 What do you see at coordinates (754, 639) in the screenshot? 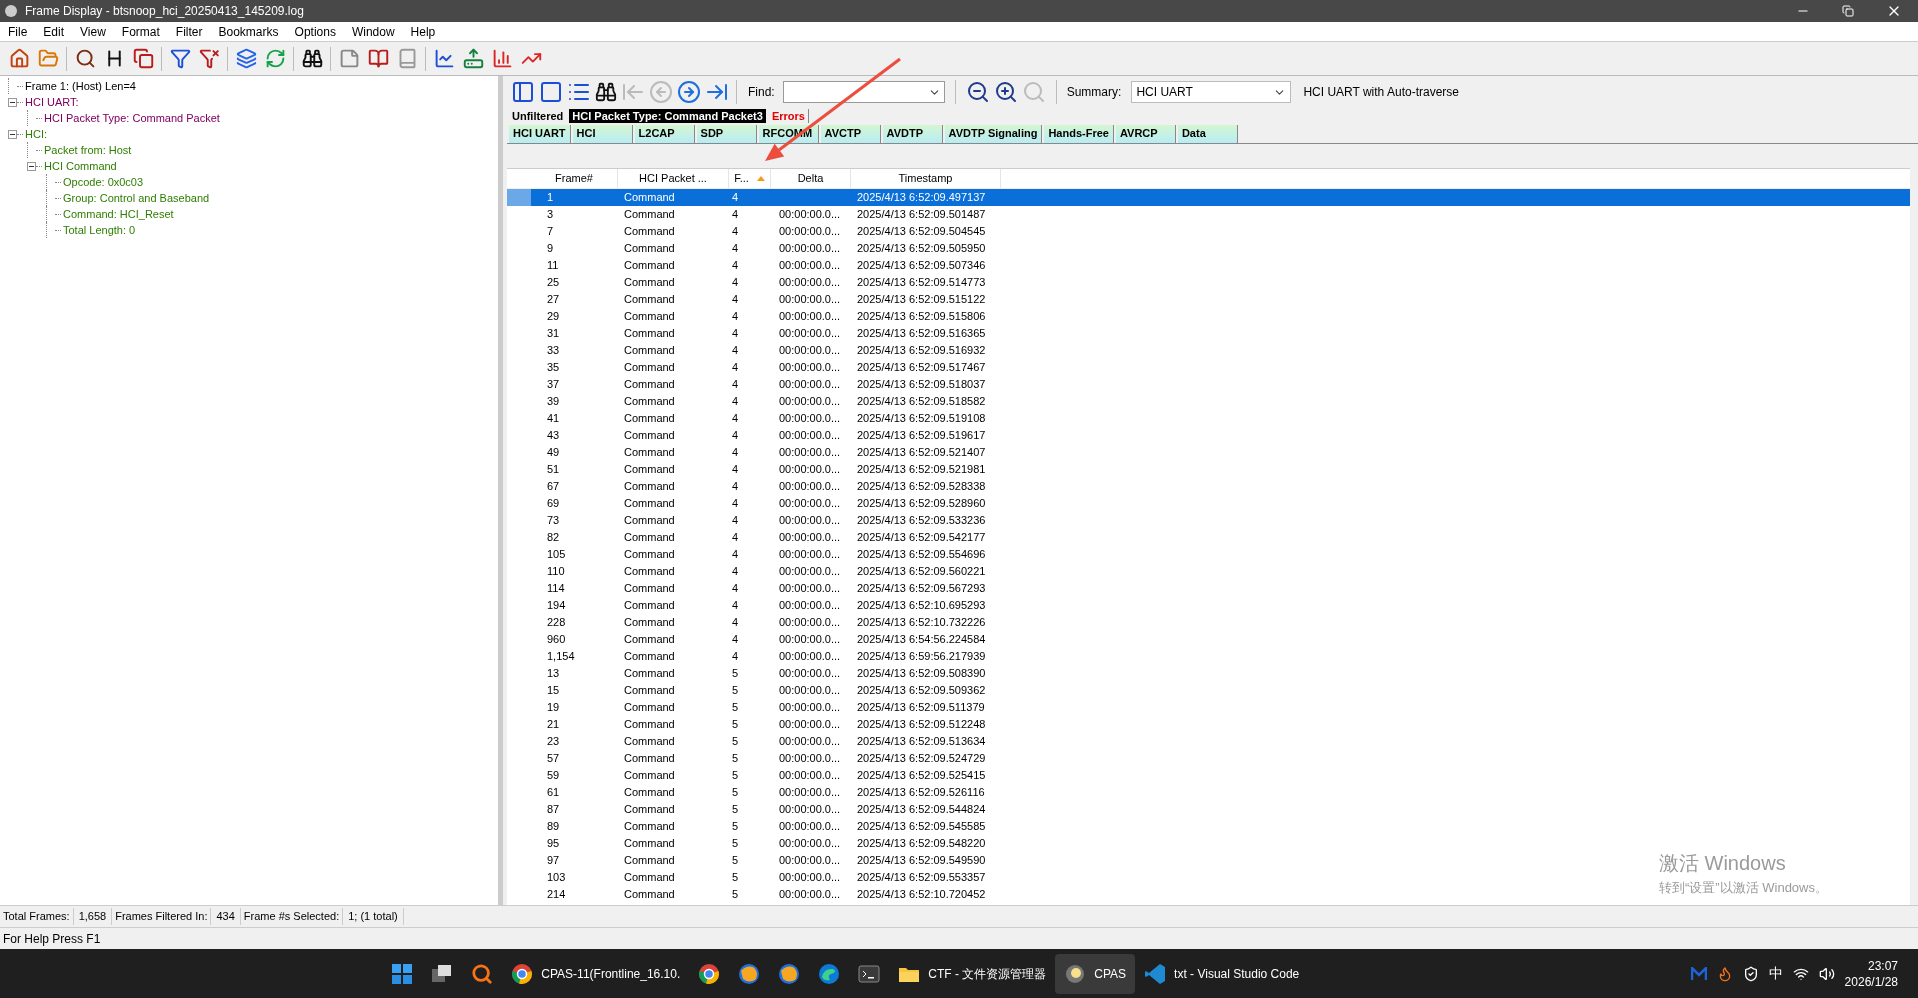
I see `table-row: 960 Command 4 00:00:00.0... 2025/4/13 6:54:56.224584` at bounding box center [754, 639].